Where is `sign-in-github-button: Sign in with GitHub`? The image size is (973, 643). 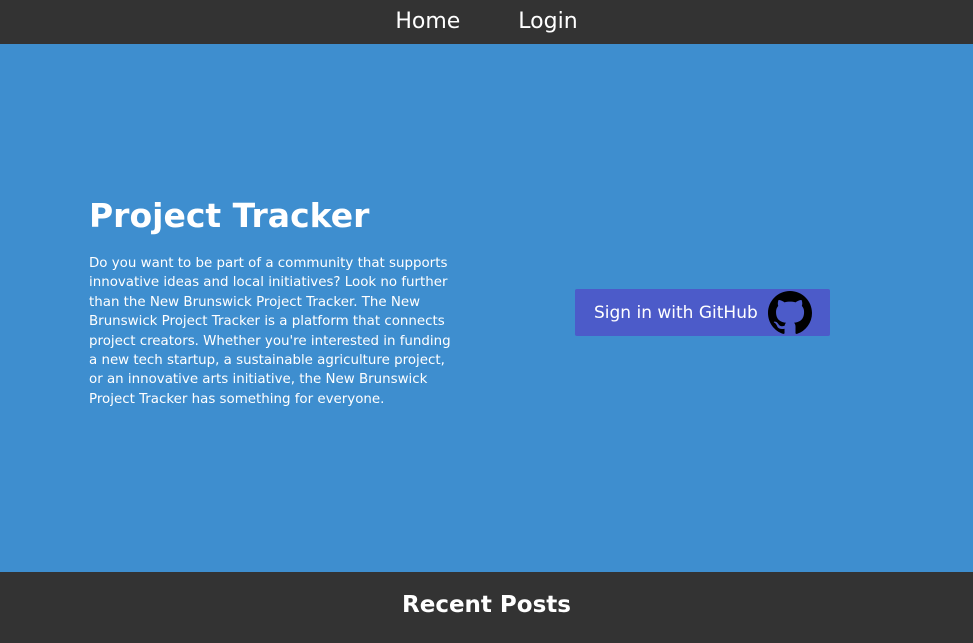
sign-in-github-button: Sign in with GitHub is located at coordinates (702, 312).